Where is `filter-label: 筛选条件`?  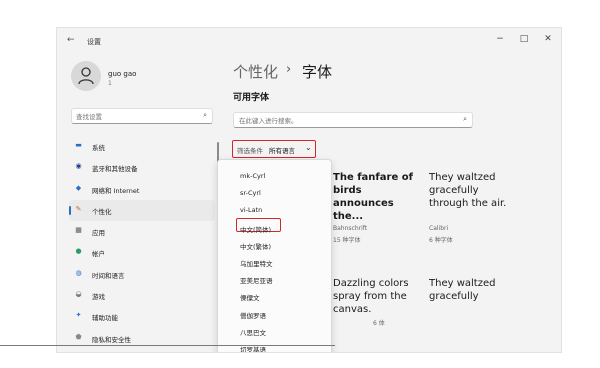 filter-label: 筛选条件 is located at coordinates (250, 151).